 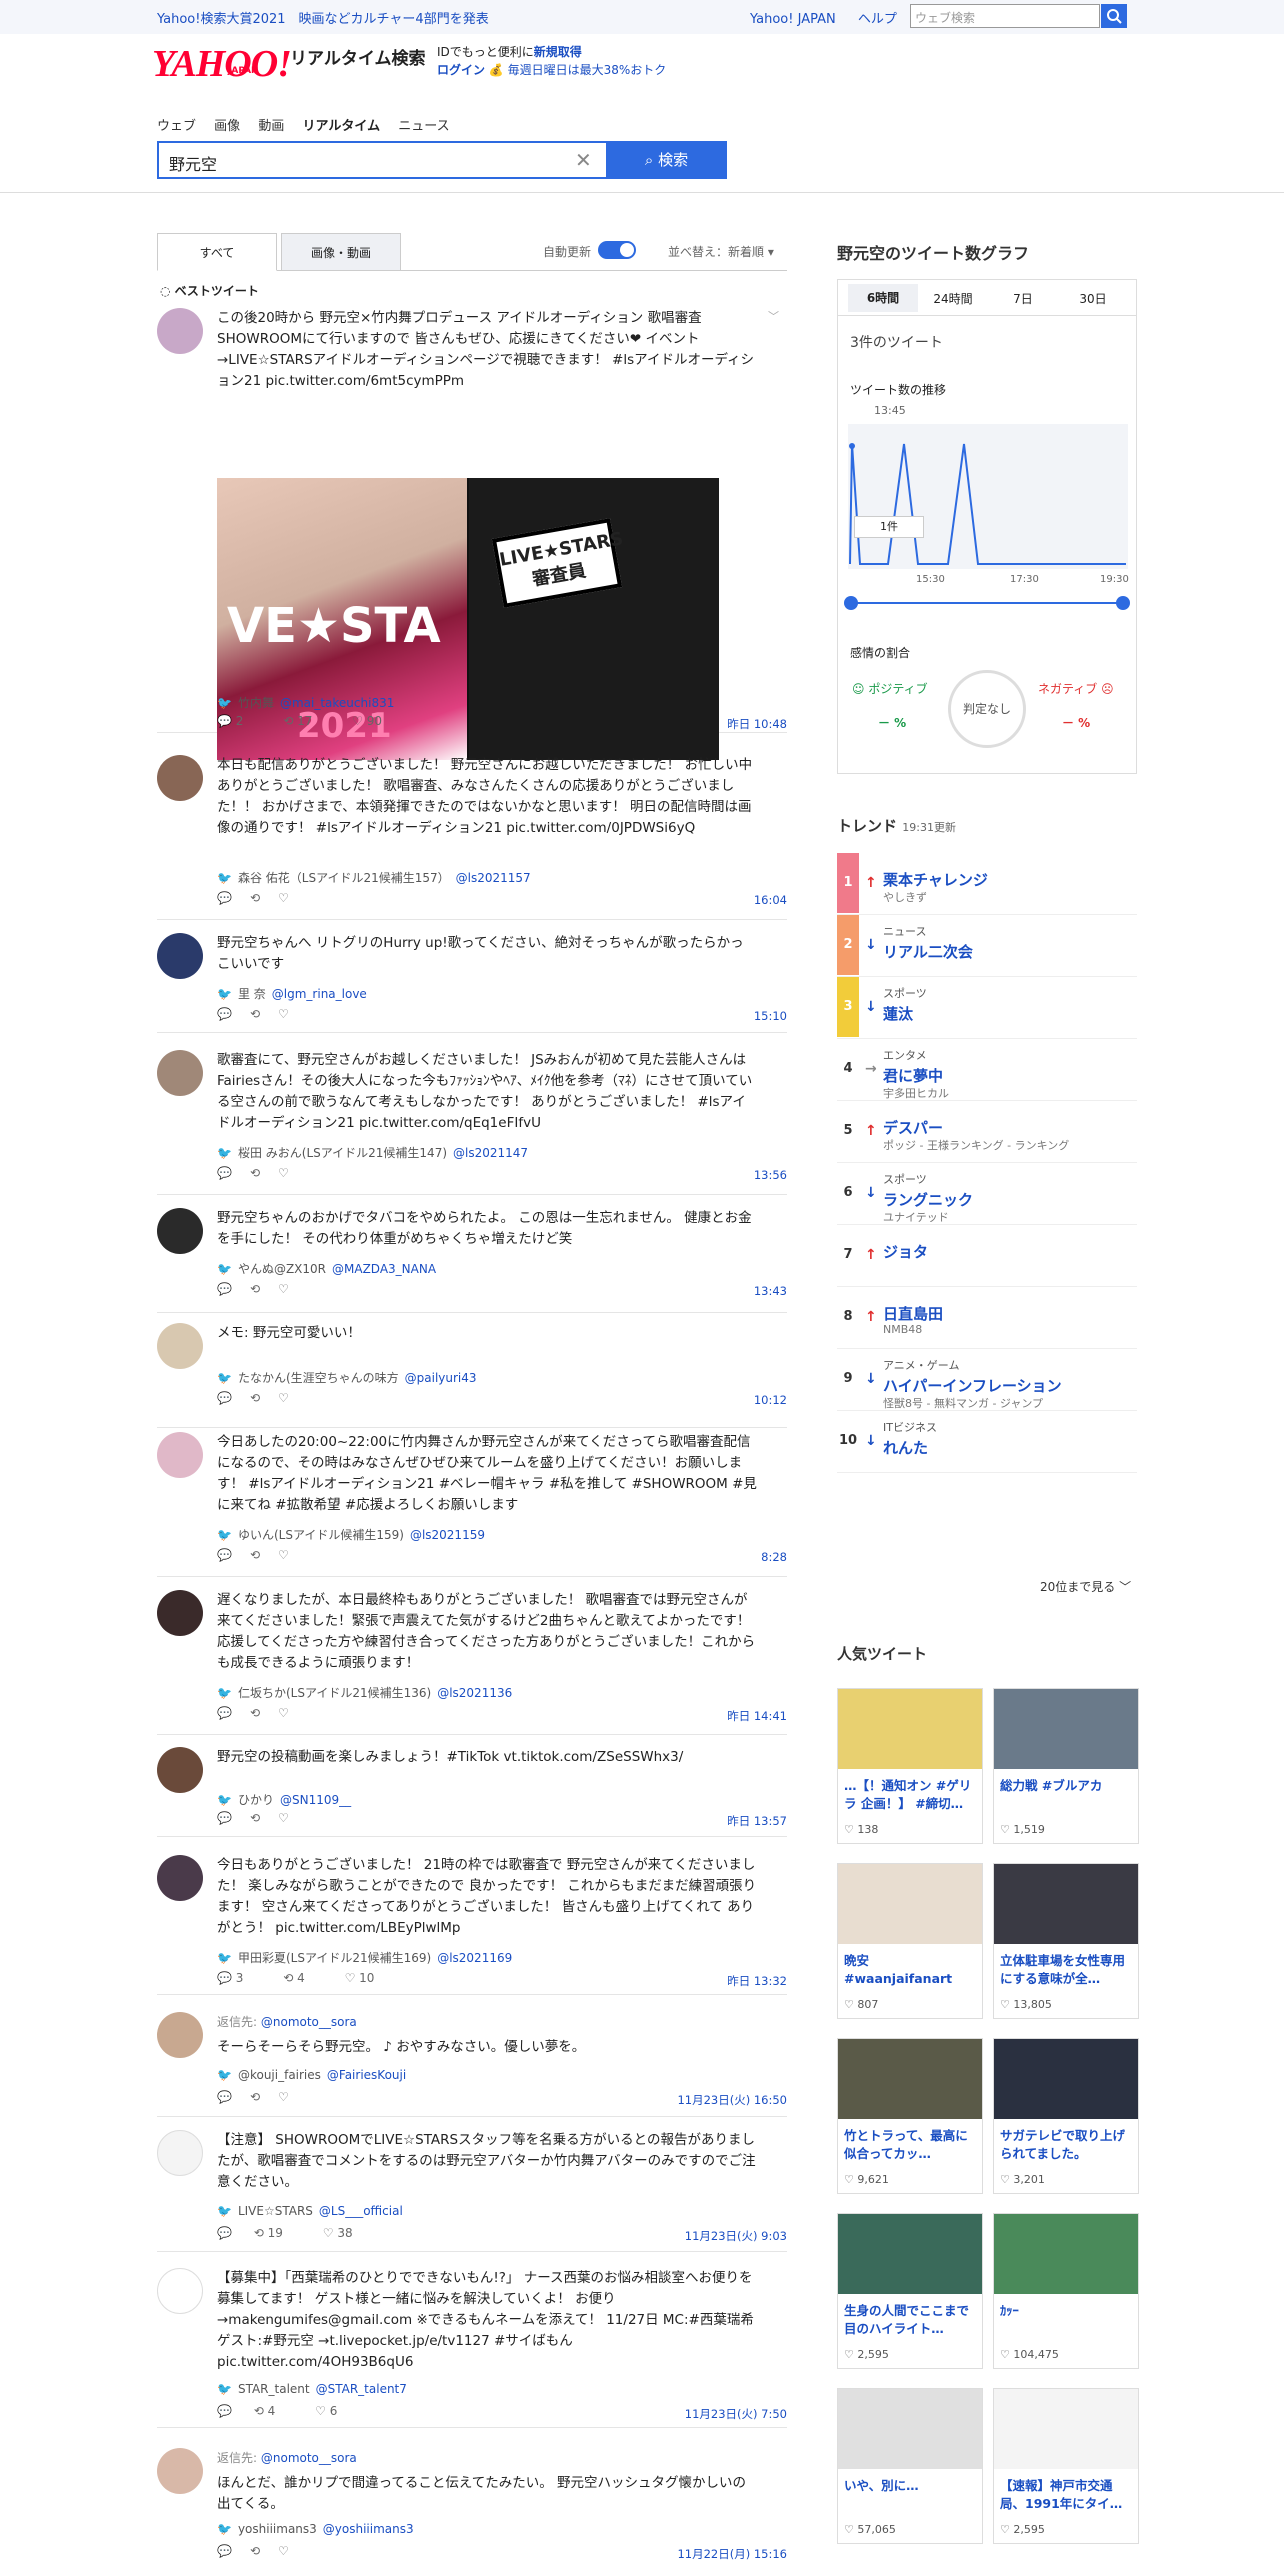 I want to click on reply-to-handle: @nomoto__sora, so click(x=309, y=2458).